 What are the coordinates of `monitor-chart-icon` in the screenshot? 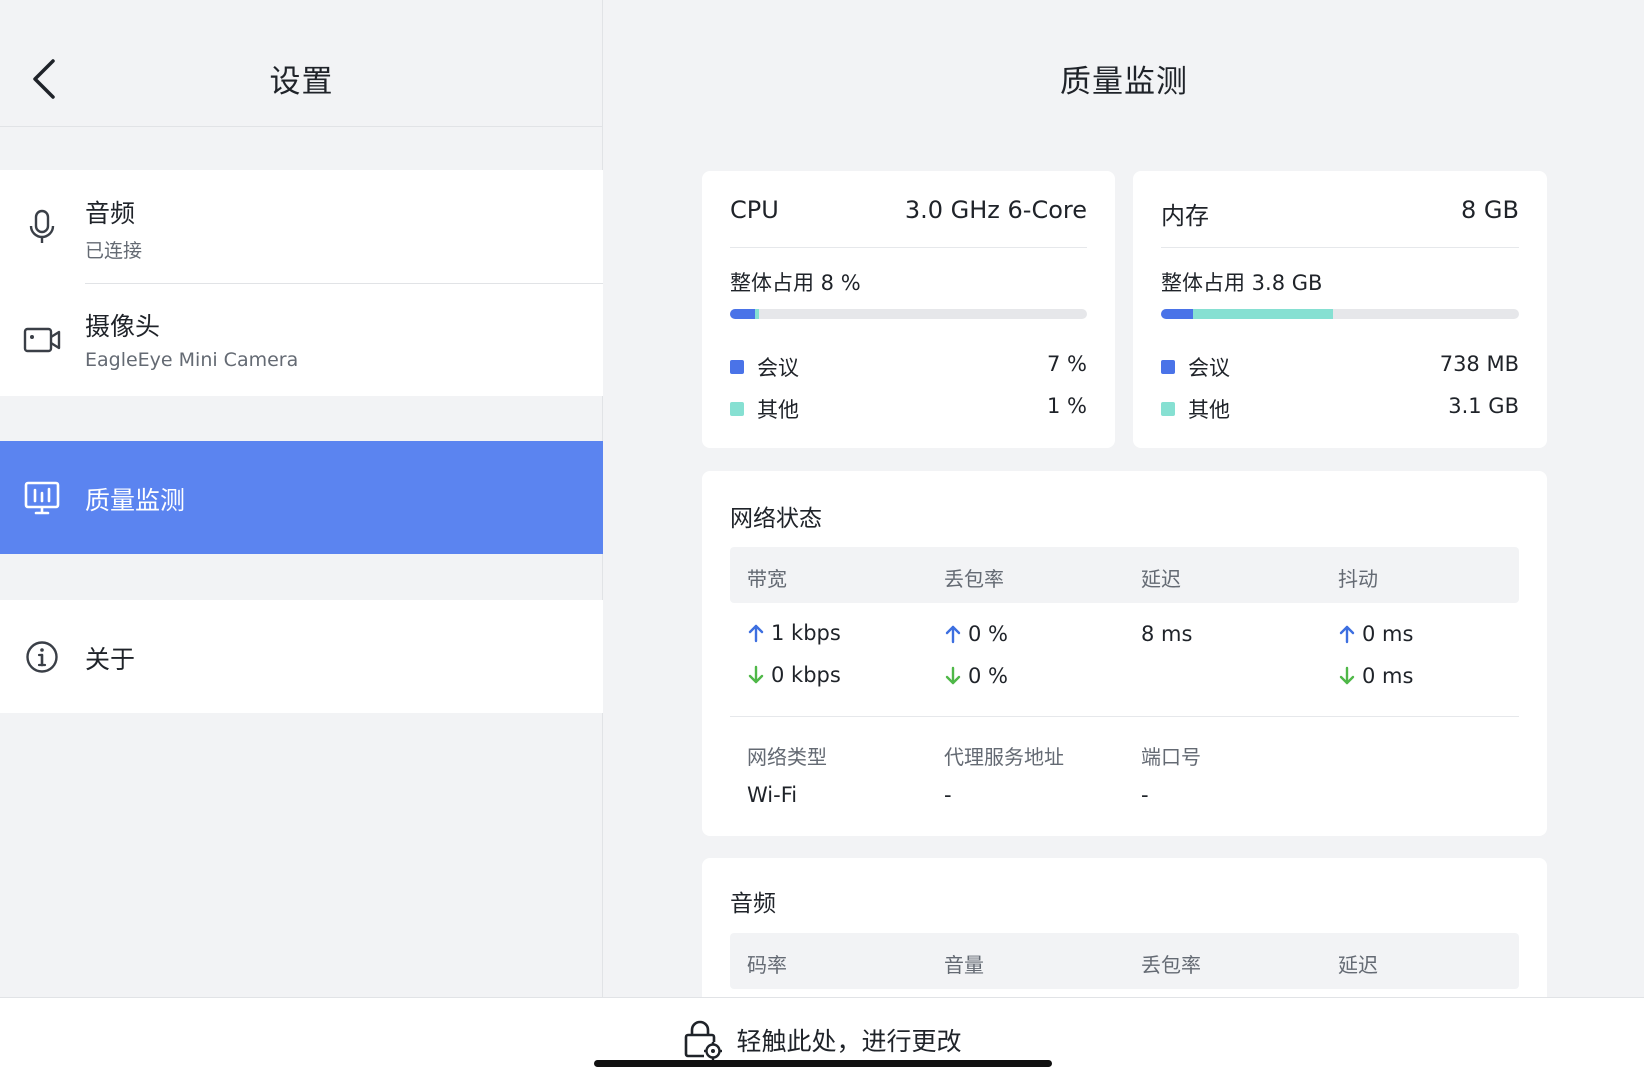 It's located at (42, 498).